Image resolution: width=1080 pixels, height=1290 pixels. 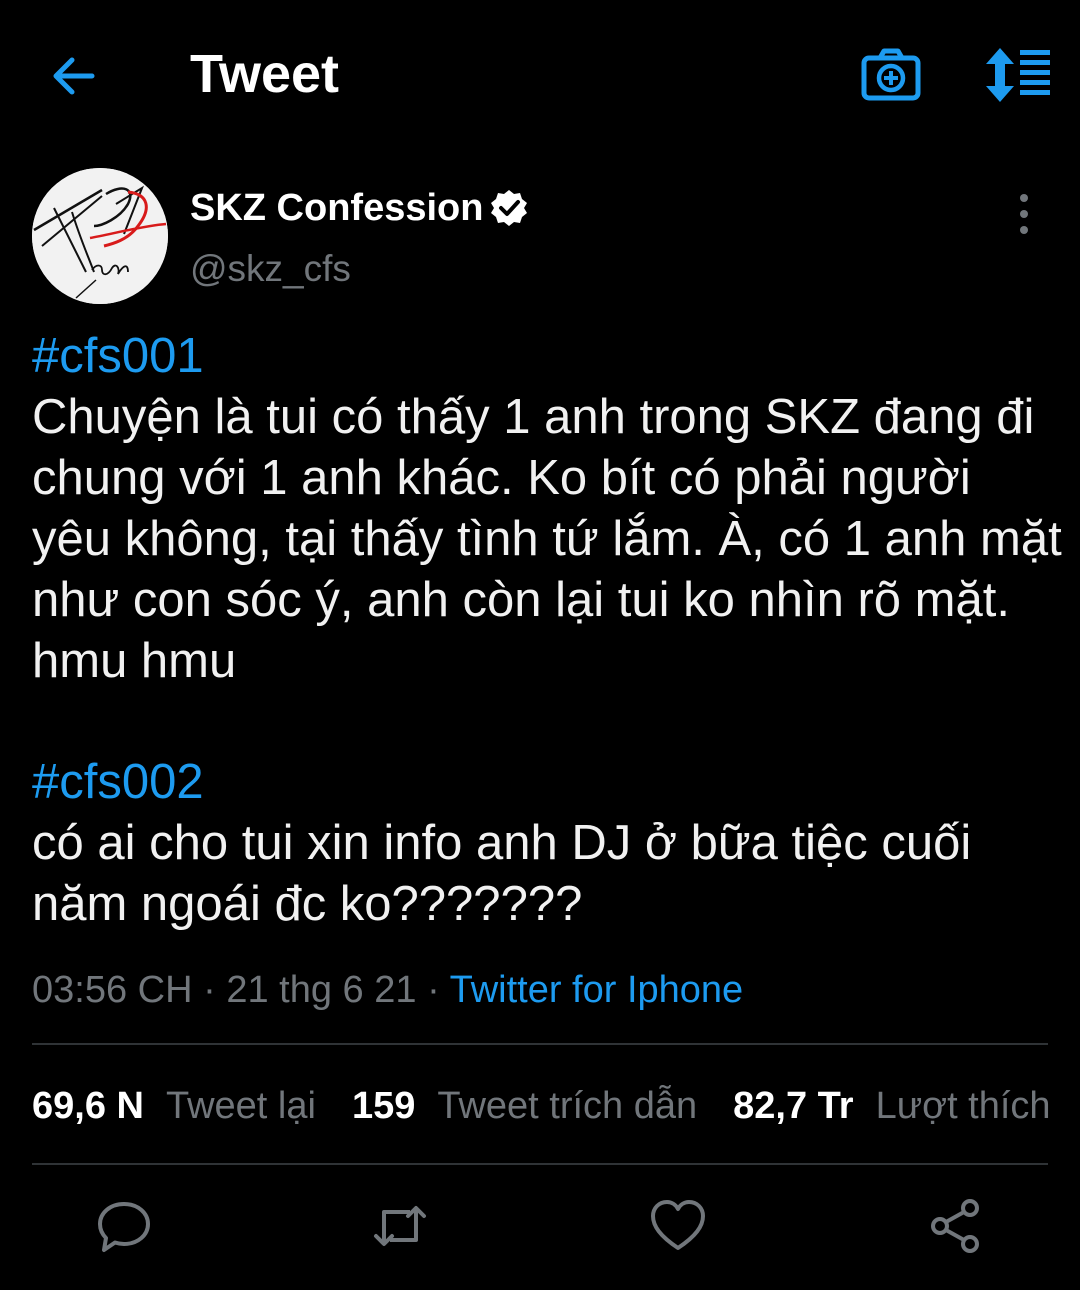 I want to click on arrow-left-icon, so click(x=74, y=76).